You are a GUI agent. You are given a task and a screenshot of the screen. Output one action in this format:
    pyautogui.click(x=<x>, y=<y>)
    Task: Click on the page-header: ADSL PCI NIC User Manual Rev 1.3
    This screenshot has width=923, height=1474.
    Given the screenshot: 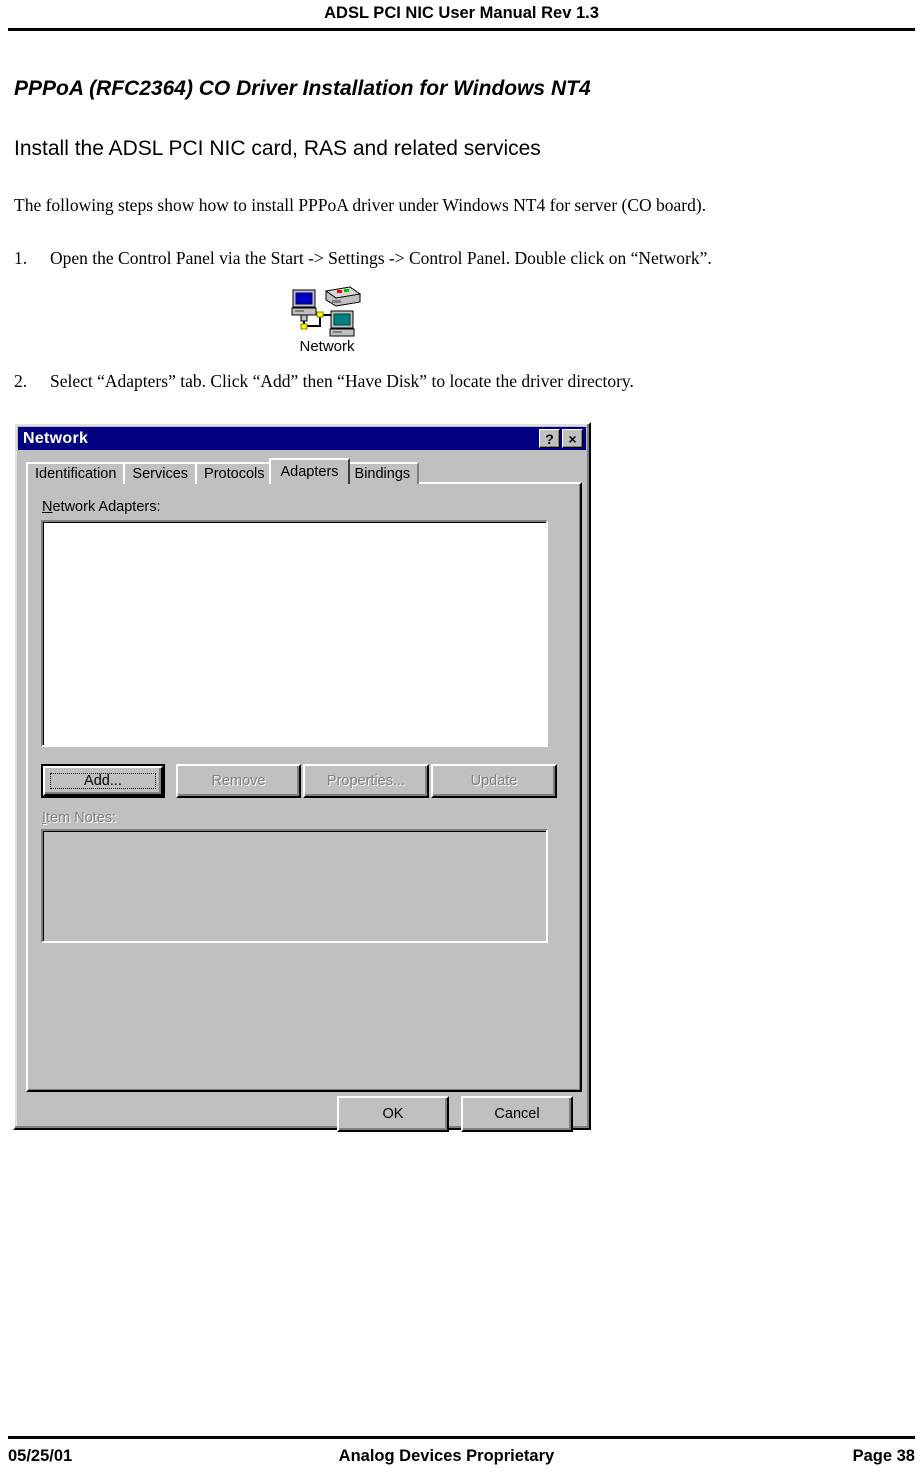 What is the action you would take?
    pyautogui.click(x=461, y=15)
    